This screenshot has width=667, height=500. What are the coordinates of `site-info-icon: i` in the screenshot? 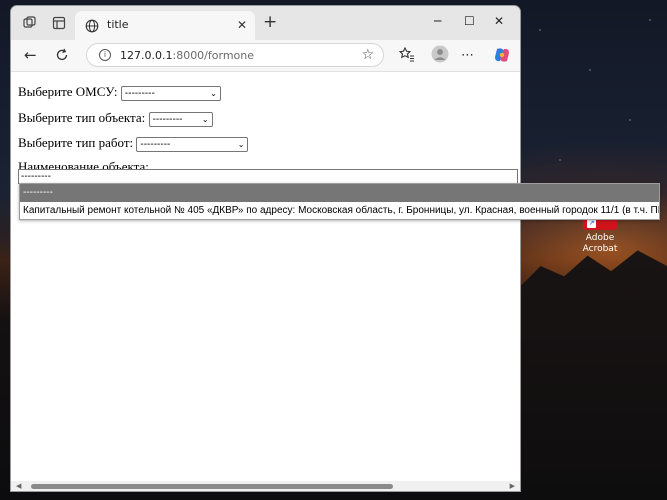 It's located at (105, 55).